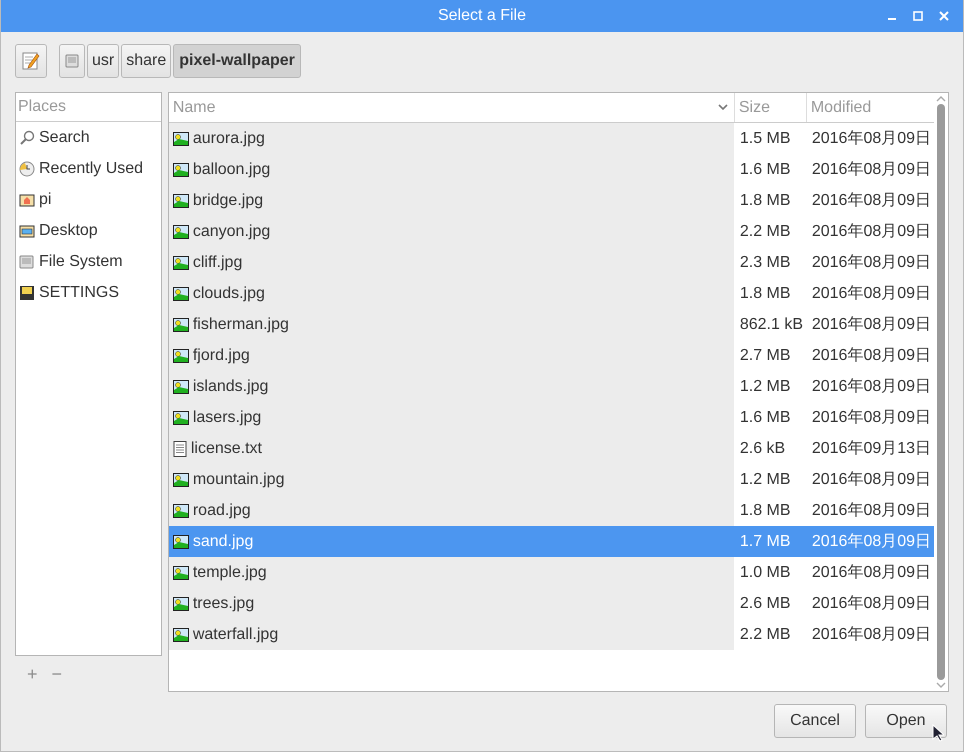  I want to click on file-name: waterfall.jpg, so click(235, 635).